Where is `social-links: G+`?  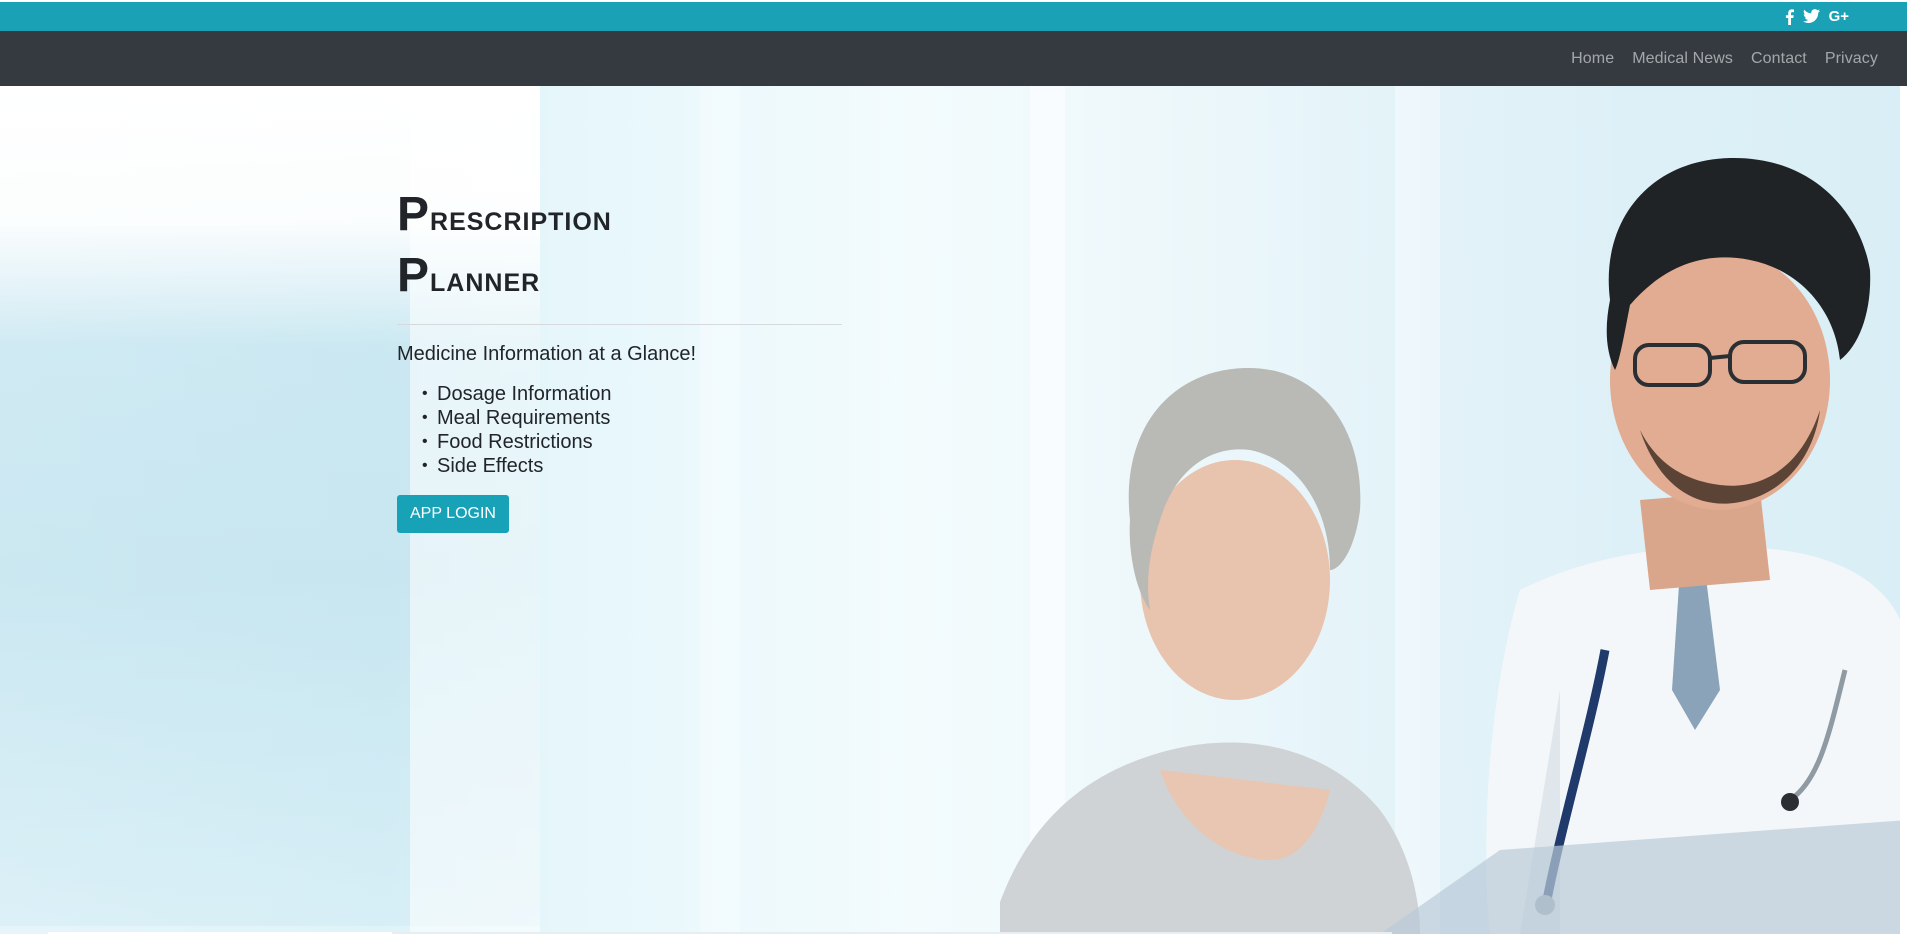
social-links: G+ is located at coordinates (1817, 18).